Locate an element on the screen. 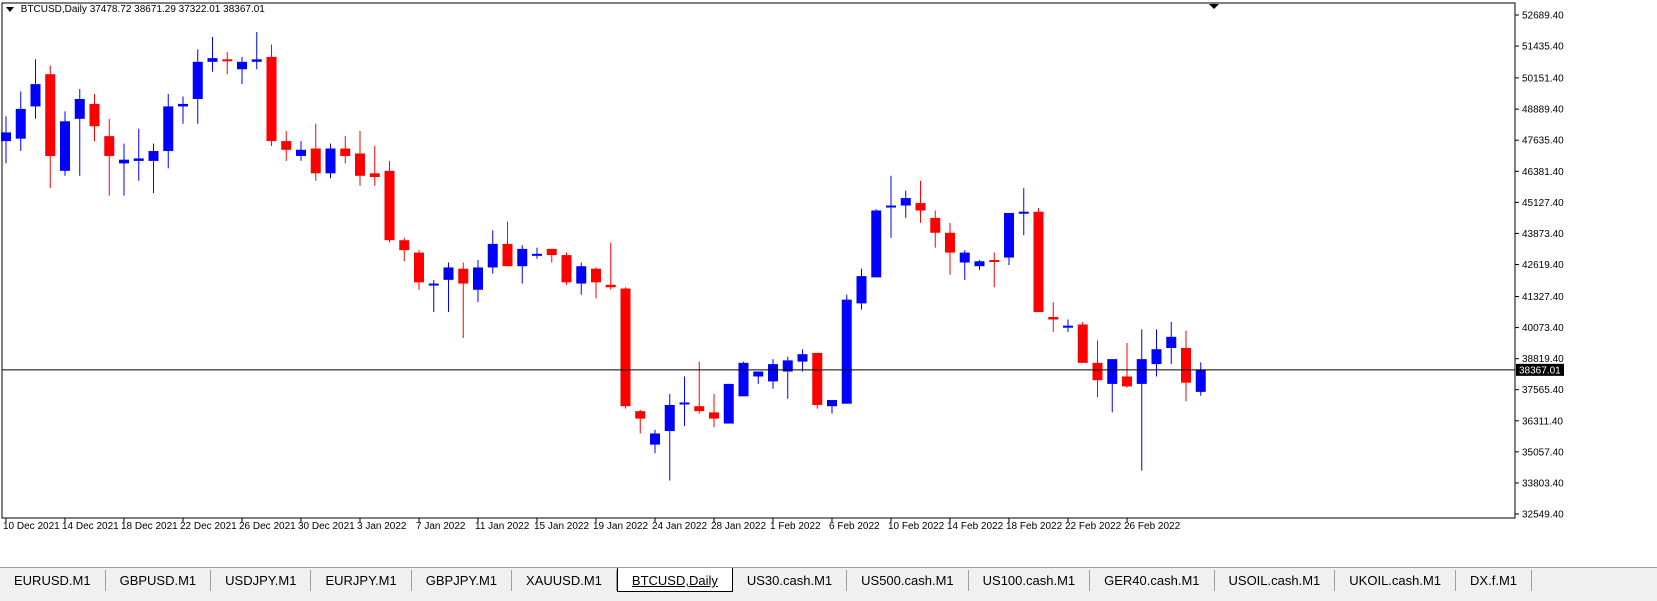 The width and height of the screenshot is (1657, 601). shift-marker-icon is located at coordinates (1214, 6).